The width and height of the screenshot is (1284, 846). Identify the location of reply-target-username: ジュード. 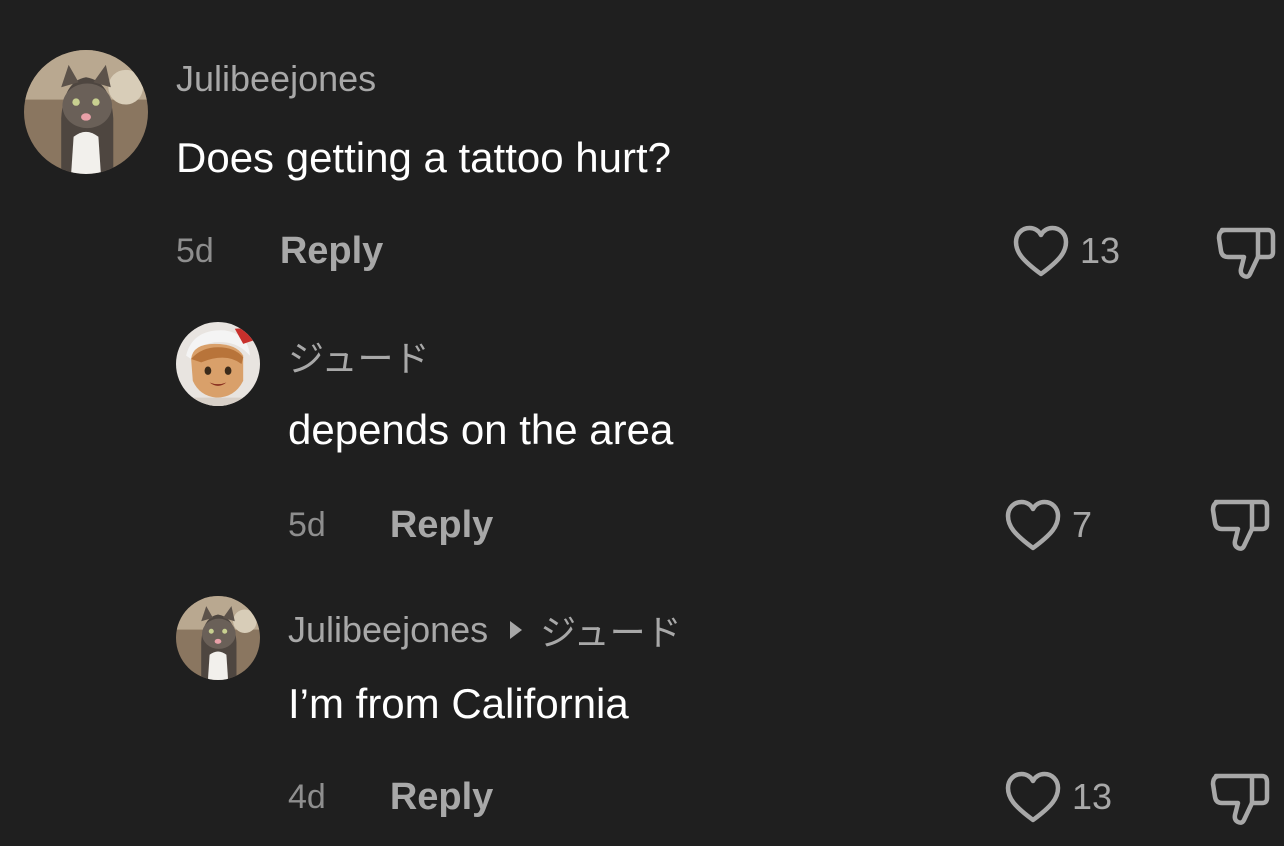
(610, 630).